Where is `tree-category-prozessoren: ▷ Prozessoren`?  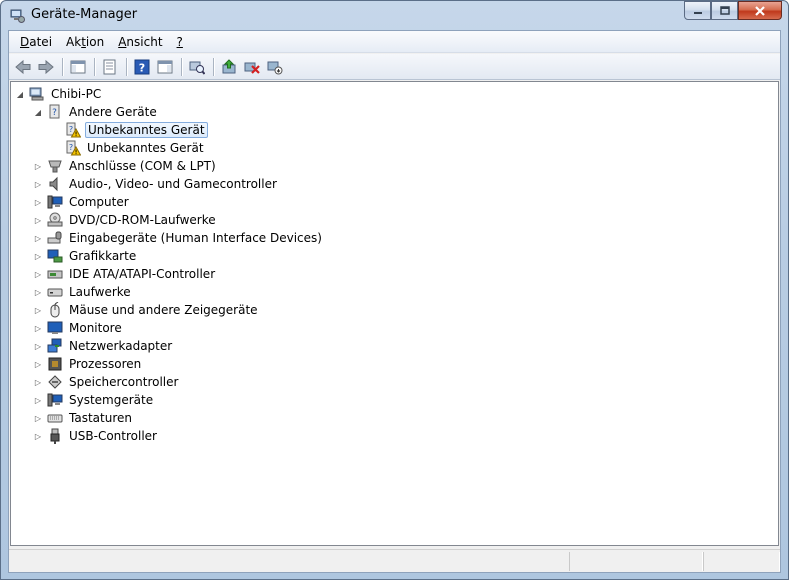 tree-category-prozessoren: ▷ Prozessoren is located at coordinates (88, 364).